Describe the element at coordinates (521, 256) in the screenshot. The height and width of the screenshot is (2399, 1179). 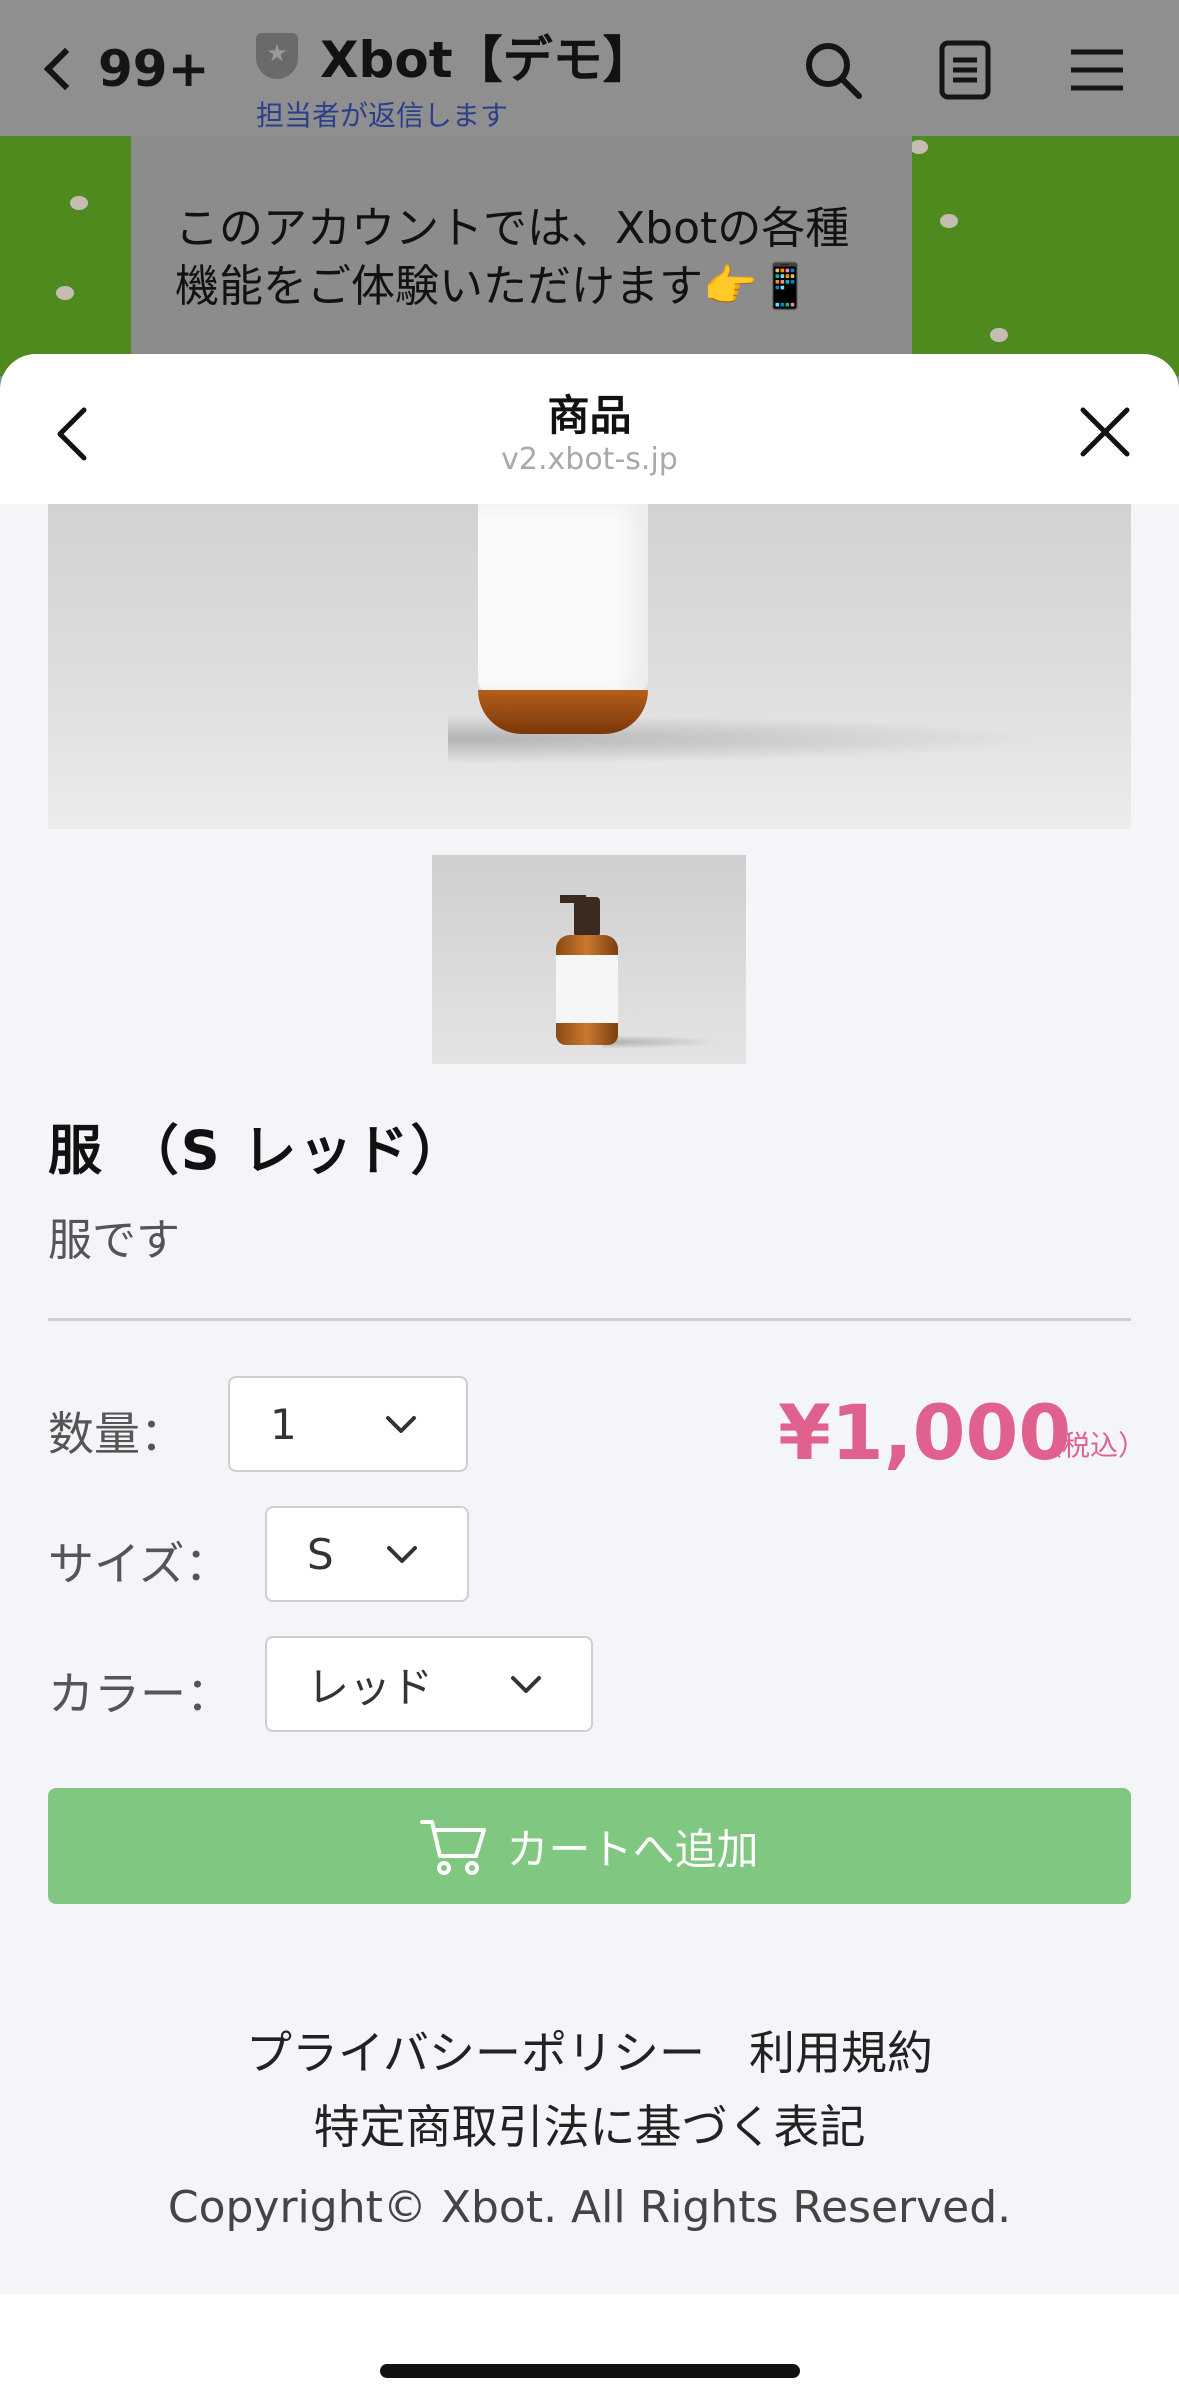
I see `chat-message-bubble: このアカウントでは、Xbotの各種 機能をご体験いただけます👉📱` at that location.